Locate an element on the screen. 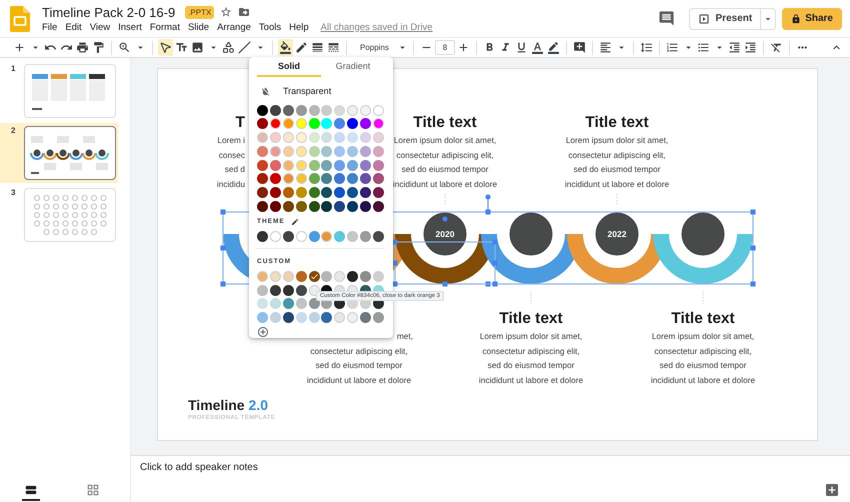  font-size-field: 8 is located at coordinates (445, 47).